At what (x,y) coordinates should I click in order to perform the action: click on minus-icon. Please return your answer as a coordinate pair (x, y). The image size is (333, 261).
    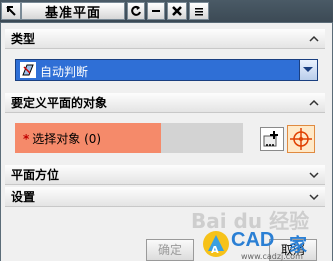
    Looking at the image, I should click on (156, 11).